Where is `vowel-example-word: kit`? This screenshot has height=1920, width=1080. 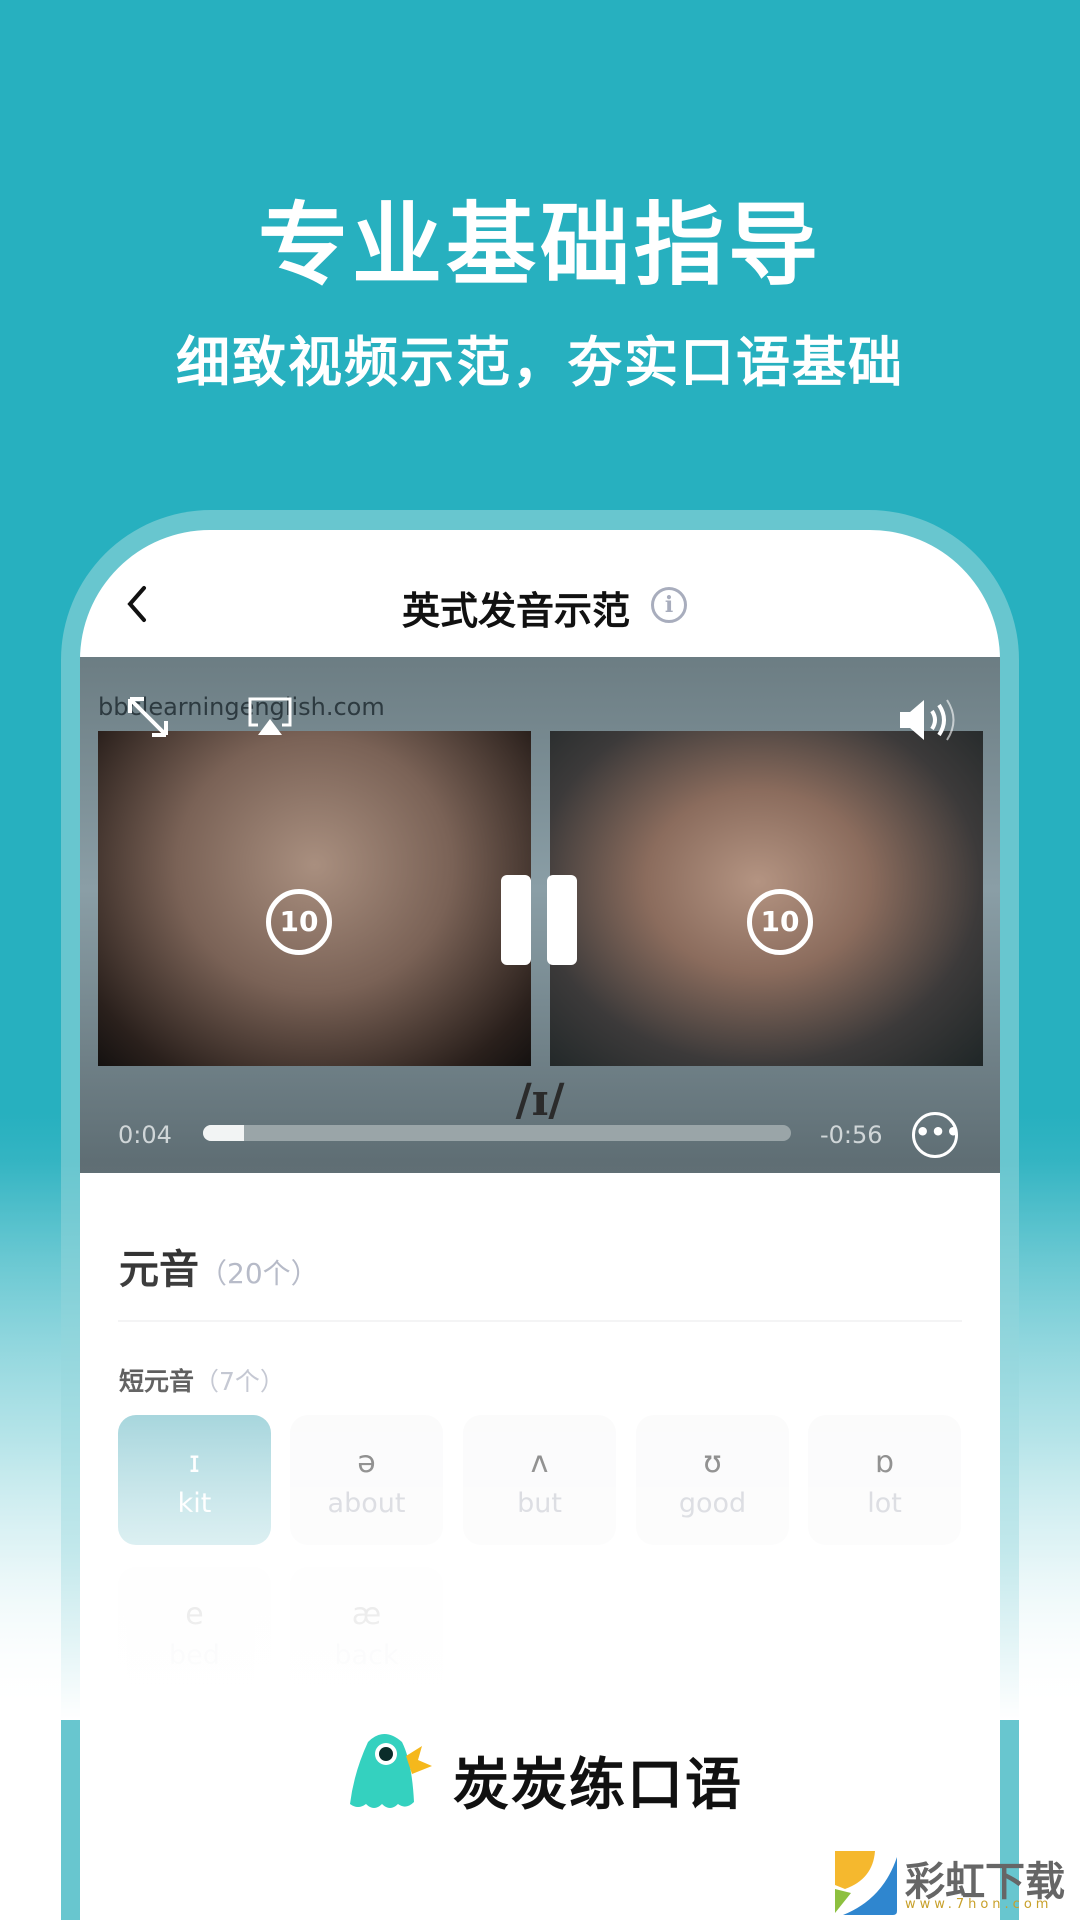 vowel-example-word: kit is located at coordinates (194, 1503).